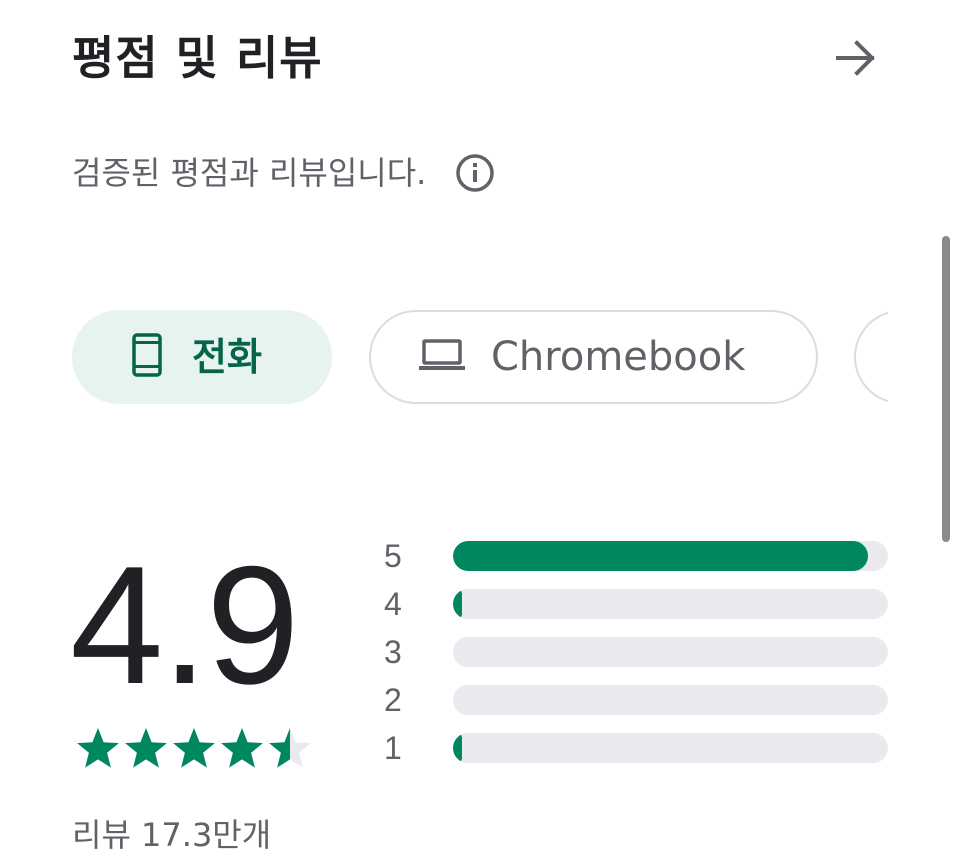 This screenshot has width=960, height=863. I want to click on scrollbar, so click(946, 389).